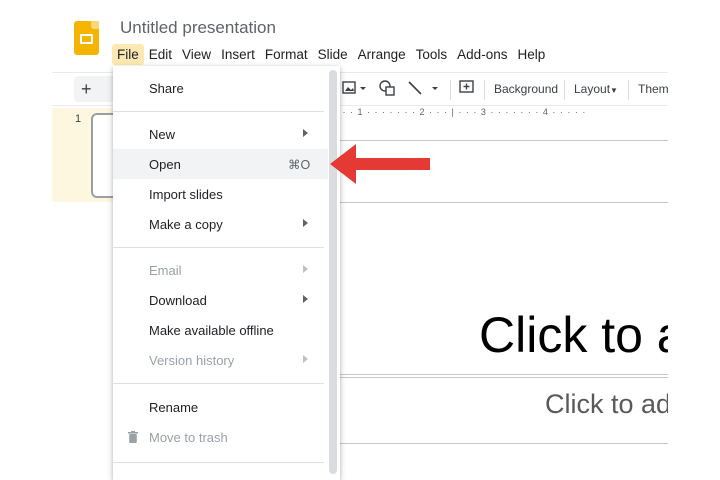  What do you see at coordinates (211, 330) in the screenshot?
I see `menu-item-label: Make available offline` at bounding box center [211, 330].